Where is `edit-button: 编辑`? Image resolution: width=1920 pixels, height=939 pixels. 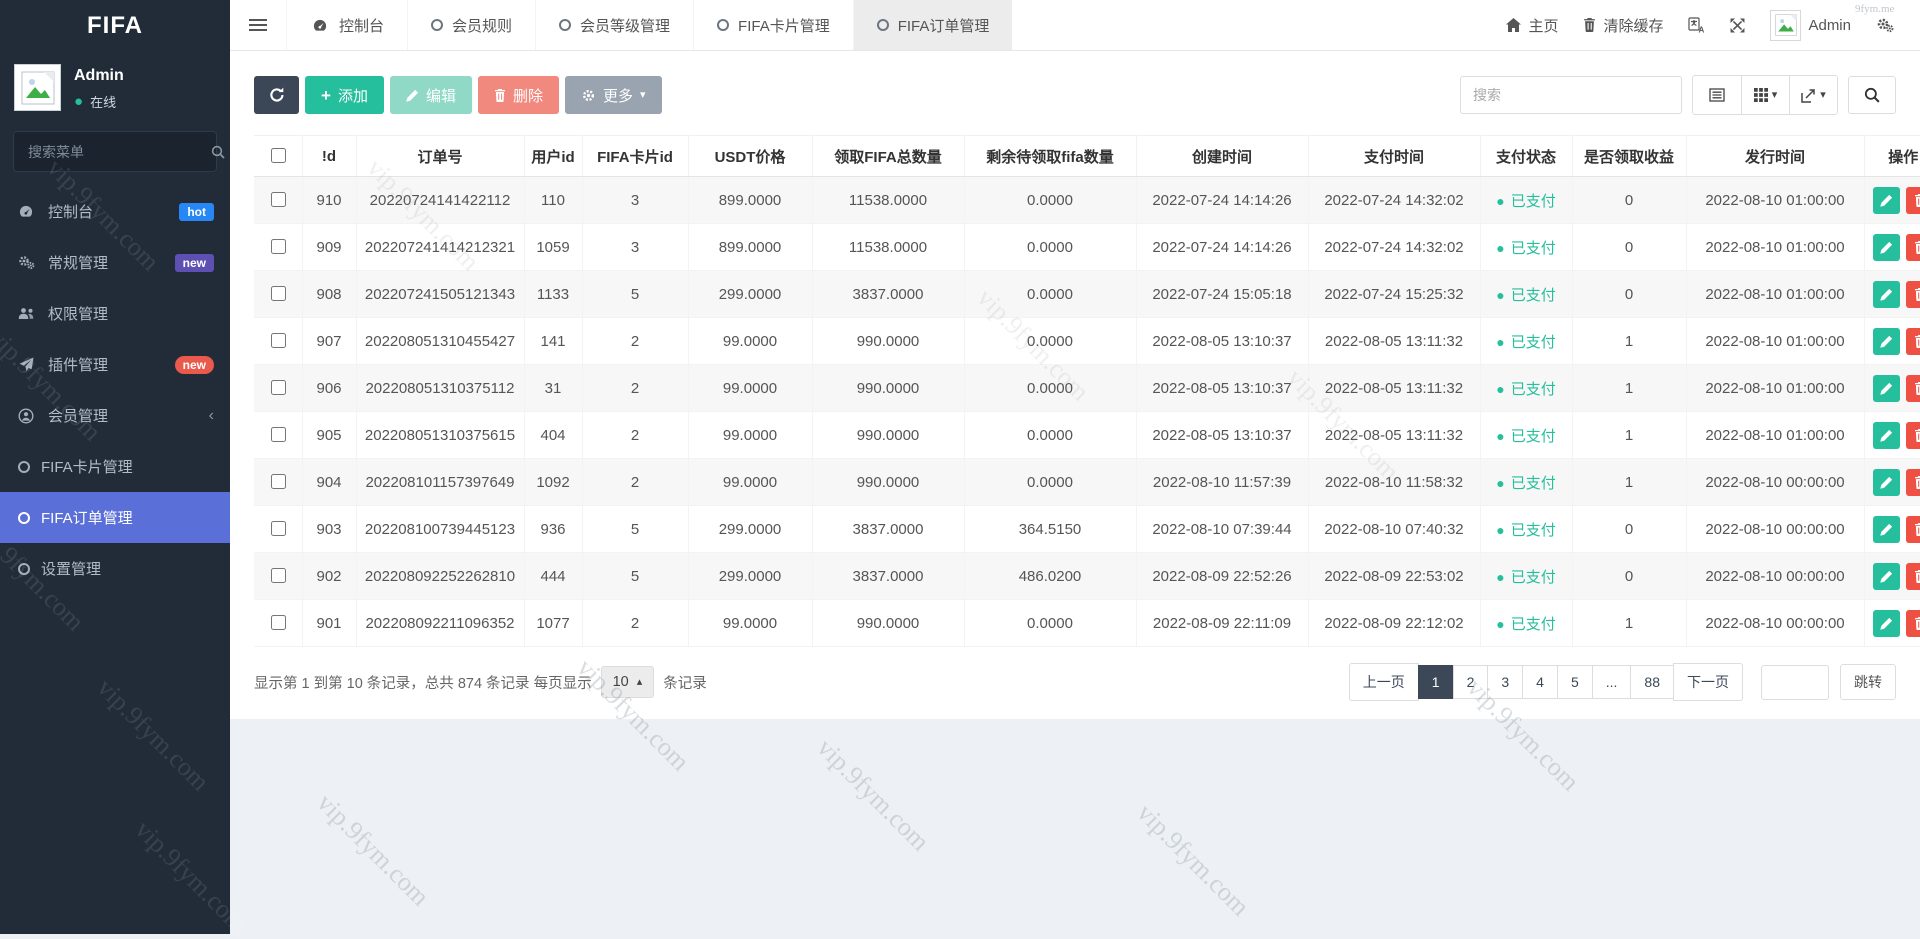
edit-button: 编辑 is located at coordinates (430, 95).